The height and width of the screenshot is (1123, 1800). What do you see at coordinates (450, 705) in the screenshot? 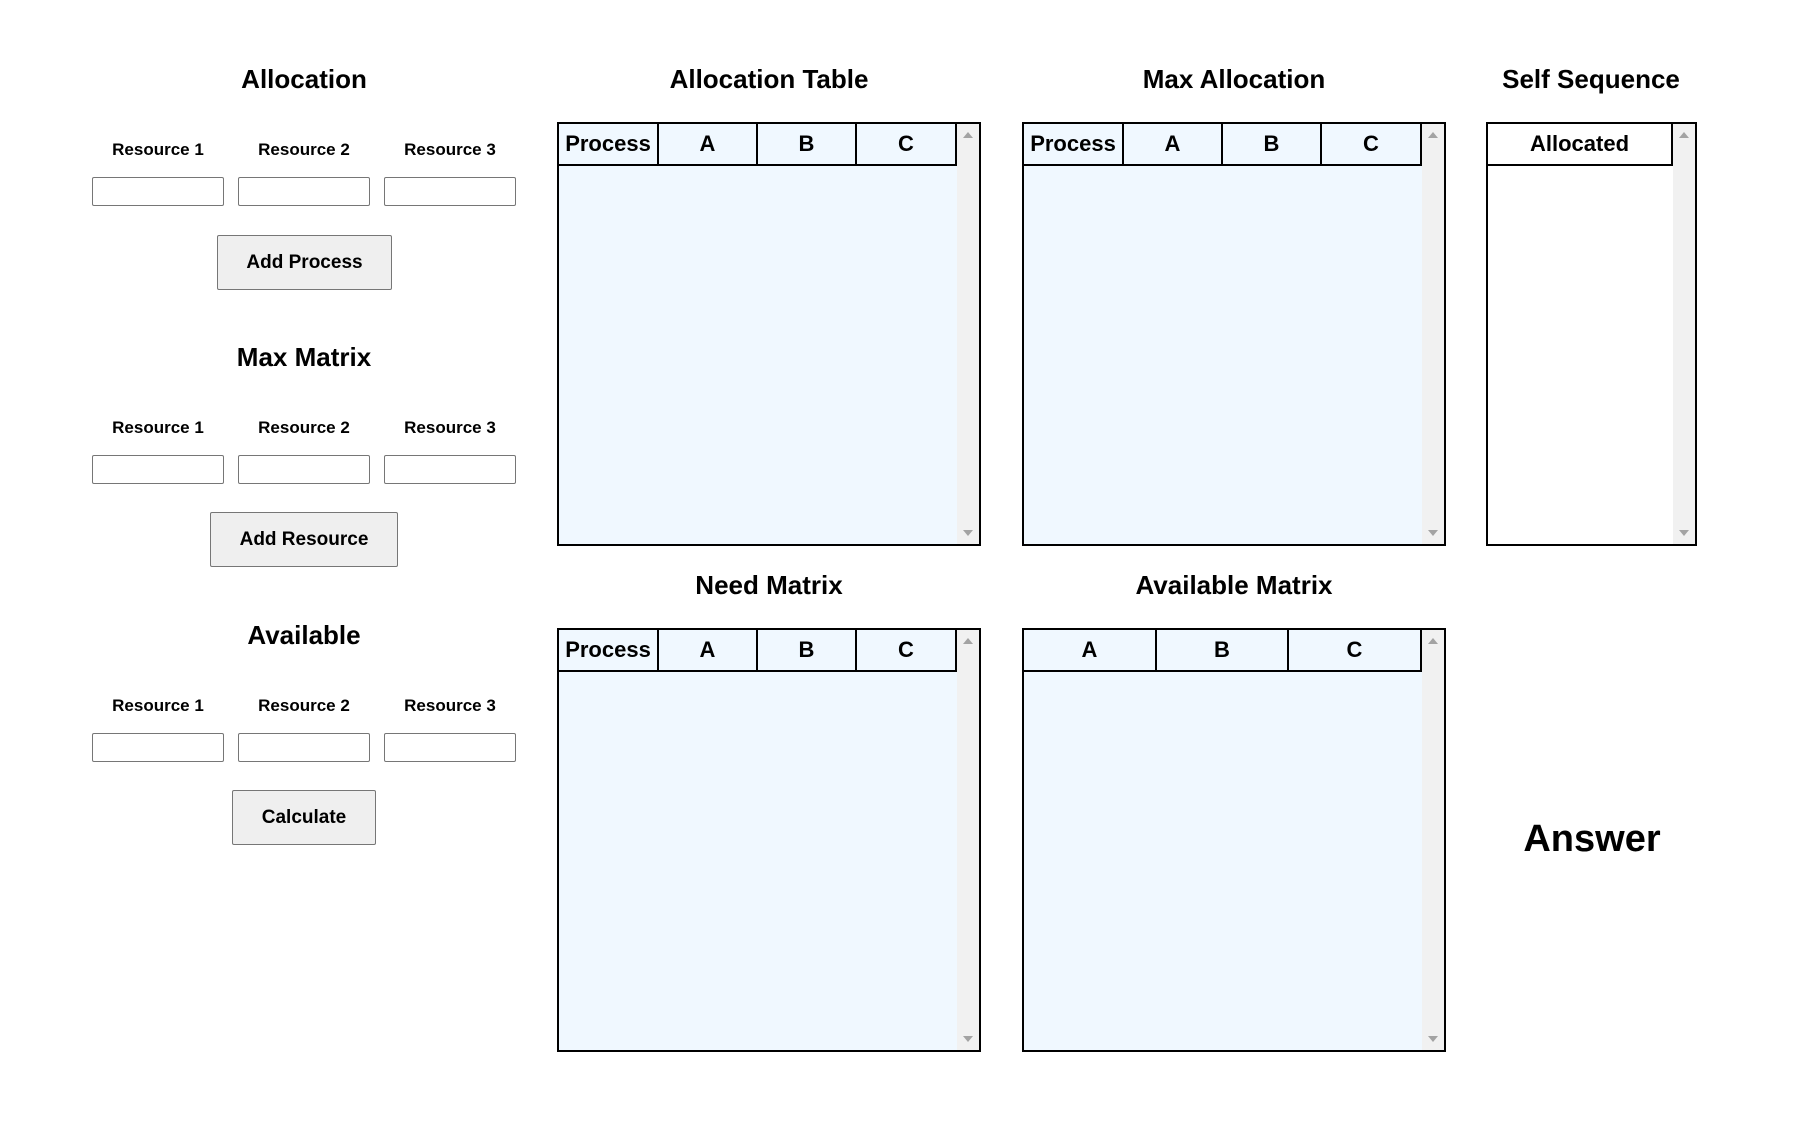
I see `available-resource-3-label: Resource 3` at bounding box center [450, 705].